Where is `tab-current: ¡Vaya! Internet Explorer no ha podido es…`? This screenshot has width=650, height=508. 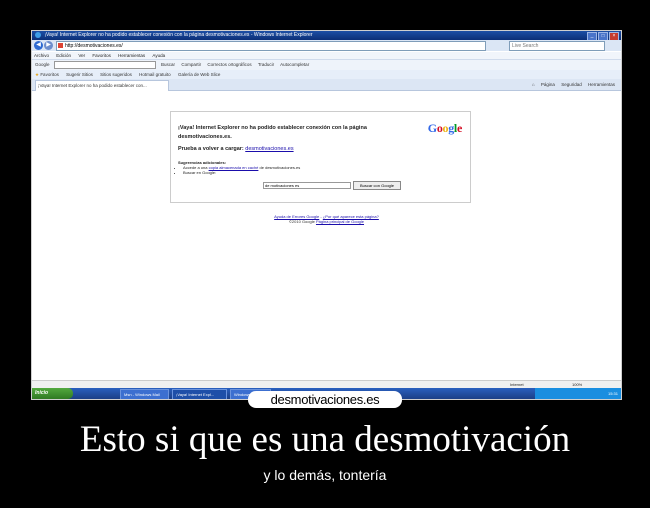
tab-current: ¡Vaya! Internet Explorer no ha podido es… is located at coordinates (102, 85).